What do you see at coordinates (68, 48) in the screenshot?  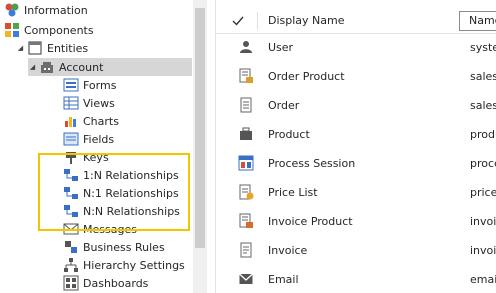 I see `tree-item-label: Entities` at bounding box center [68, 48].